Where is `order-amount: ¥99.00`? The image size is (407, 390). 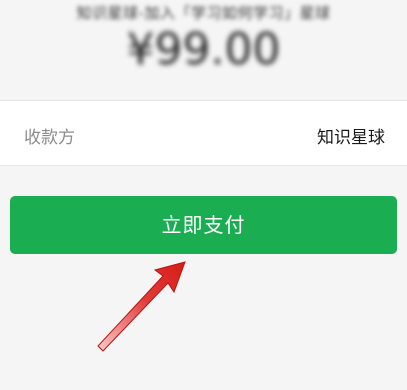 order-amount: ¥99.00 is located at coordinates (203, 49).